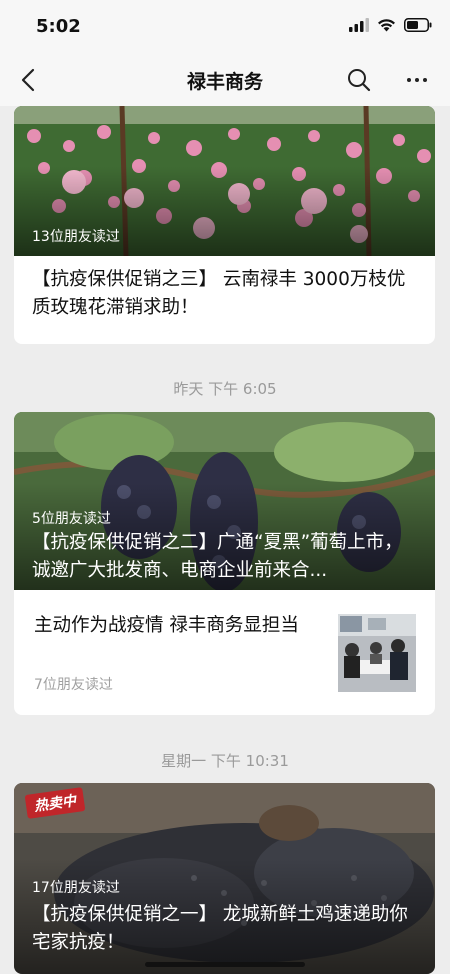 The image size is (450, 974). I want to click on article-title: 【抗疫保供促销之三】 云南禄丰 3000万枝优质玫瑰花滞销求助！, so click(224, 289).